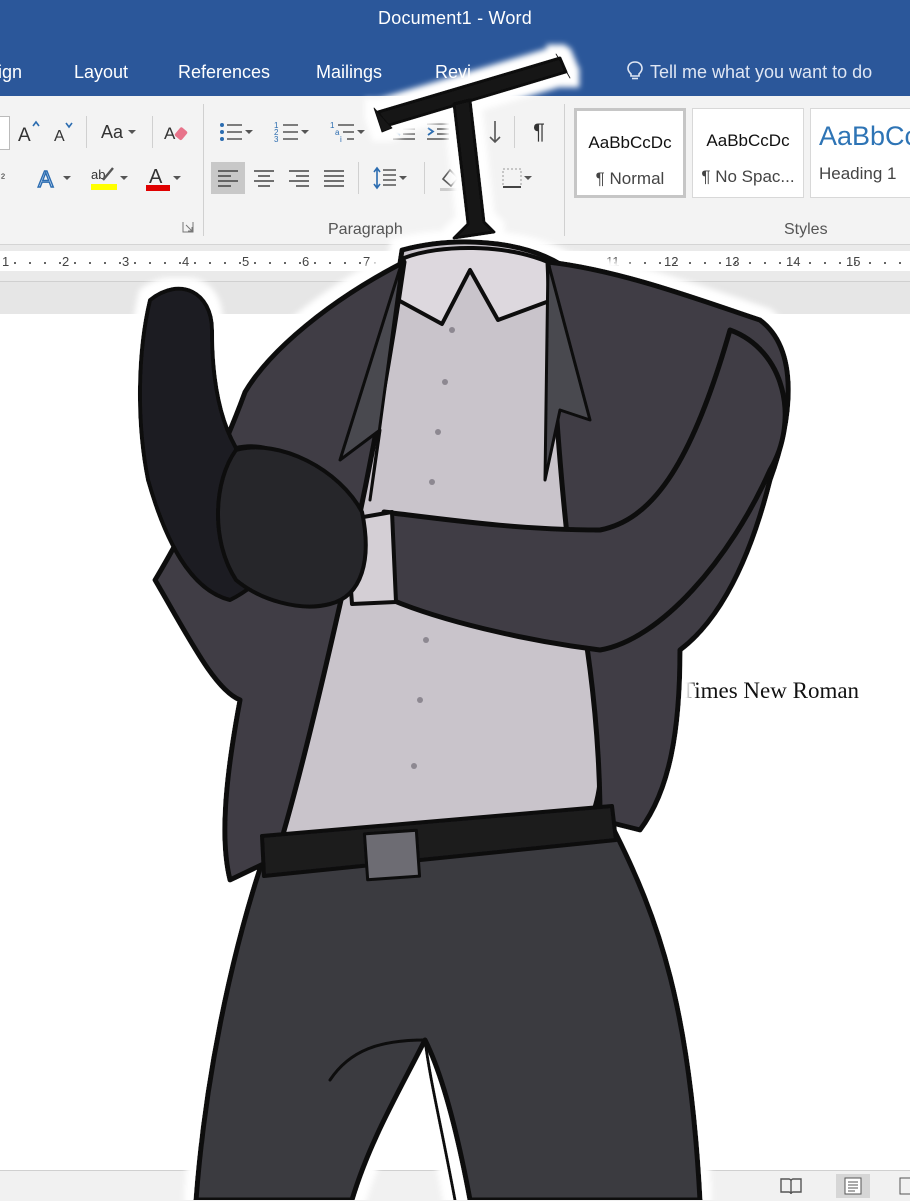 The image size is (910, 1201). What do you see at coordinates (341, 139) in the screenshot?
I see `svg-text: i` at bounding box center [341, 139].